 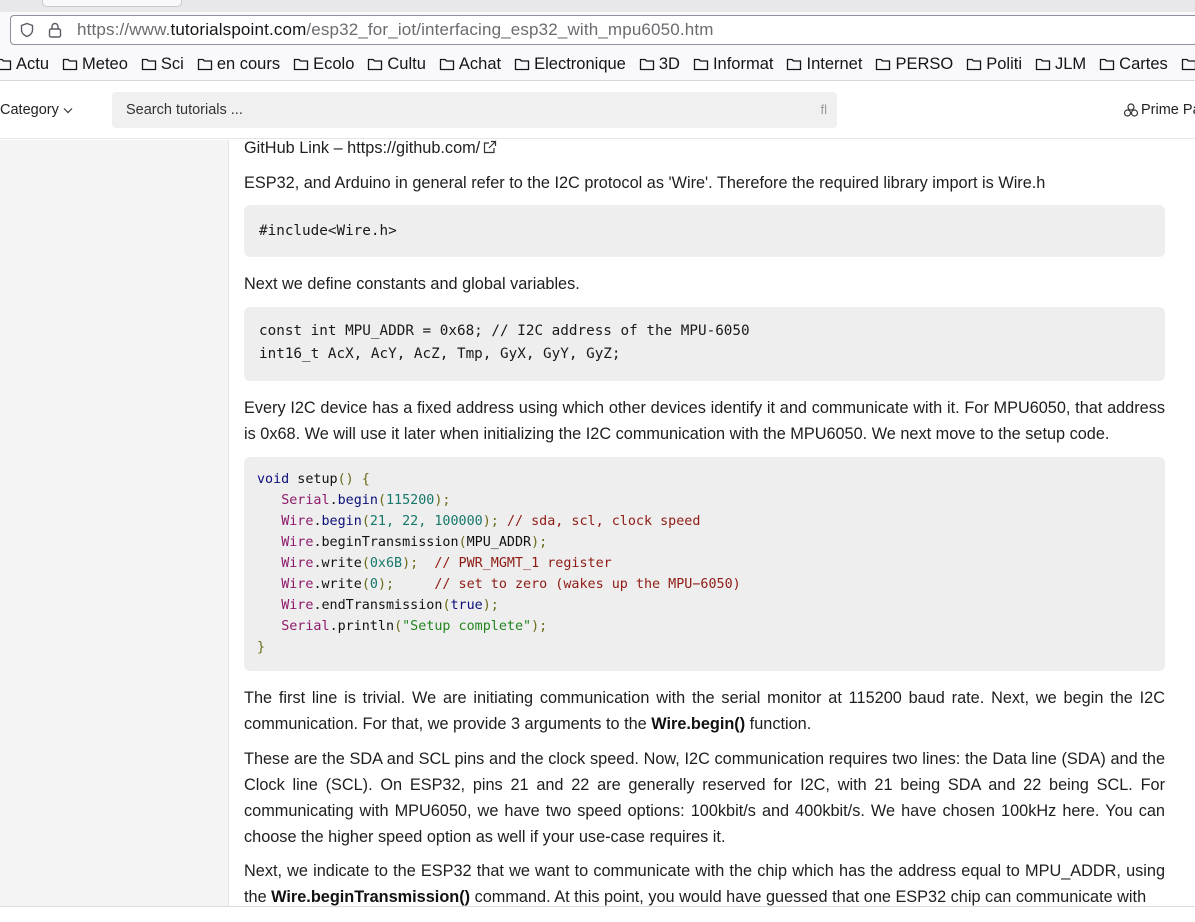 What do you see at coordinates (446, 563) in the screenshot?
I see `setup-code-line-5: Wire.write(0x6B); // PWR_MGMT_1 register` at bounding box center [446, 563].